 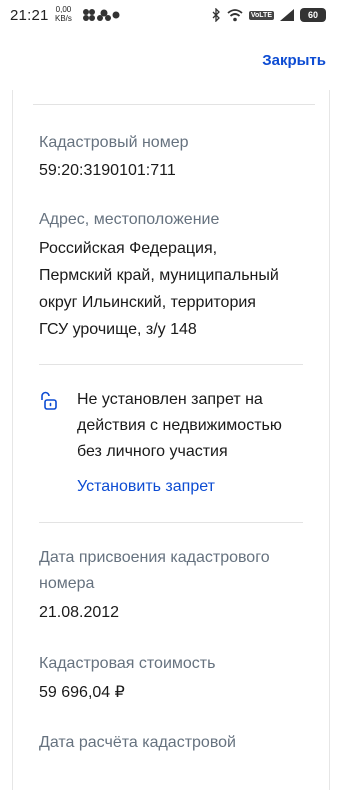 I want to click on assign-date-label-line-1: Дата присвоения кадастрового, so click(x=154, y=557).